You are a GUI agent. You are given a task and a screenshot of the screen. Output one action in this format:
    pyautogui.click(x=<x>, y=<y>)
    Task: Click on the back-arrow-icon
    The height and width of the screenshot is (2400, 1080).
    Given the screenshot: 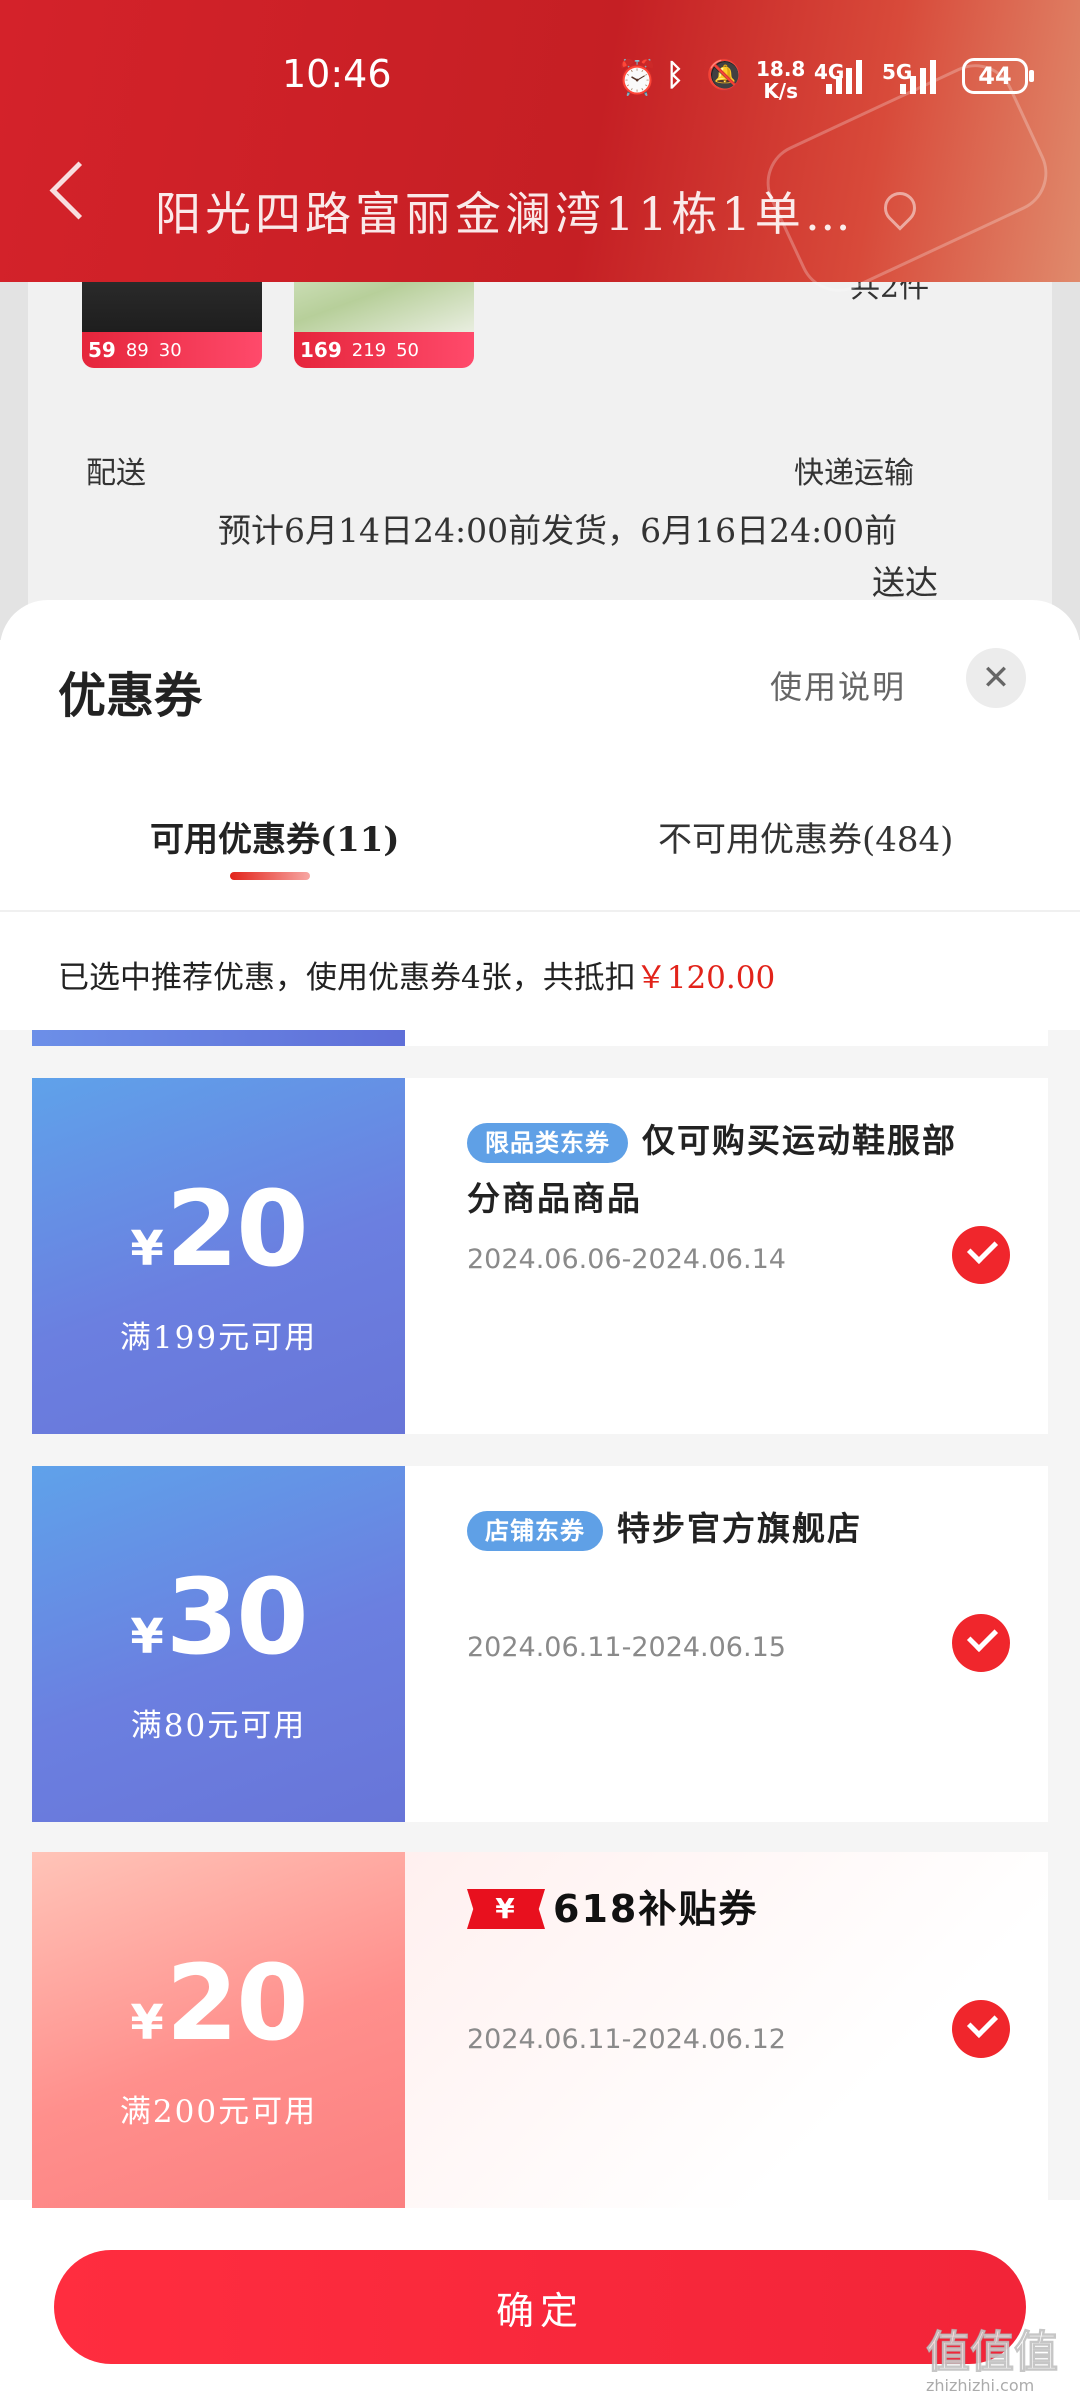 What is the action you would take?
    pyautogui.click(x=78, y=190)
    